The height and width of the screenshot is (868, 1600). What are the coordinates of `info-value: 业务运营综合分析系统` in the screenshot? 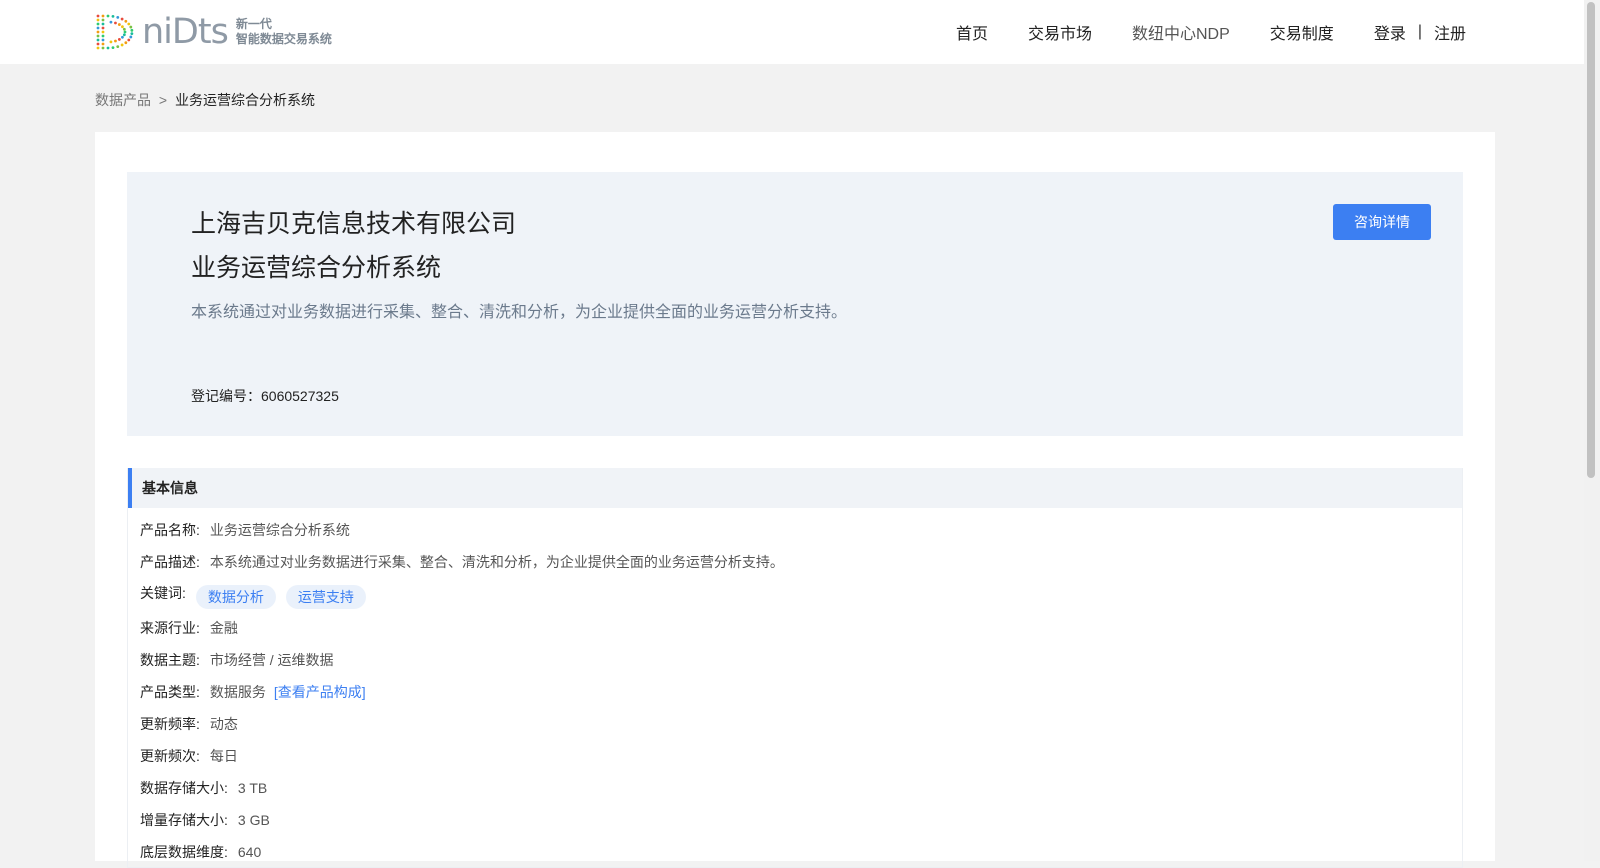 It's located at (279, 530).